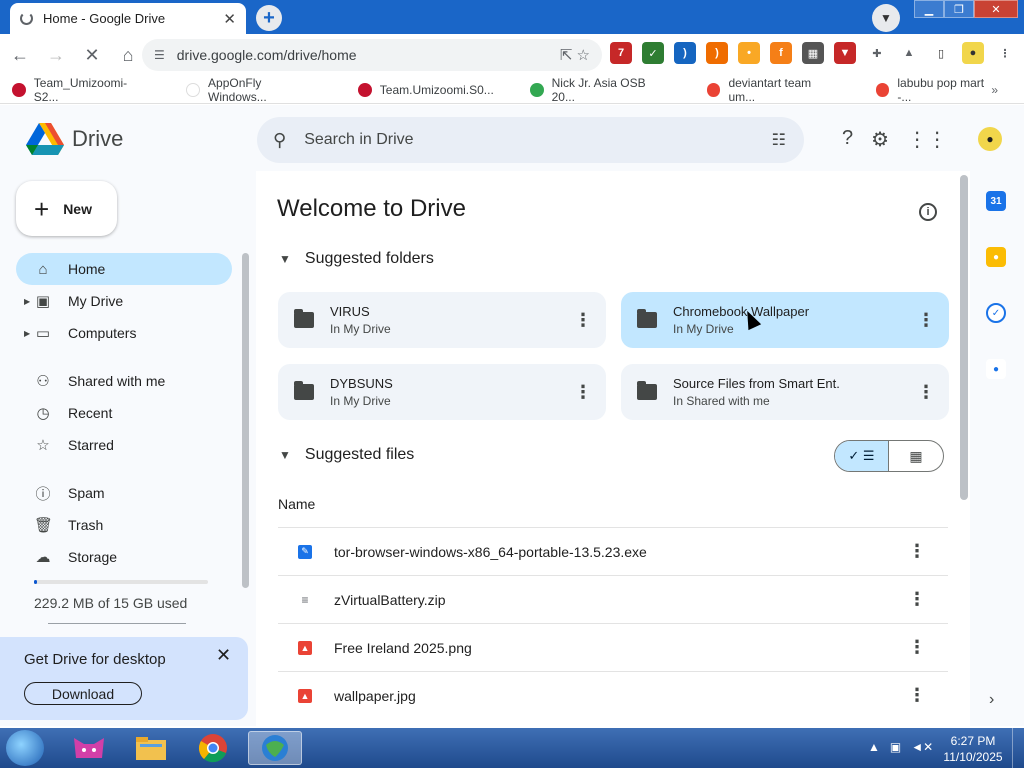 The width and height of the screenshot is (1024, 768). What do you see at coordinates (813, 53) in the screenshot?
I see `extension-box-icon: ▦` at bounding box center [813, 53].